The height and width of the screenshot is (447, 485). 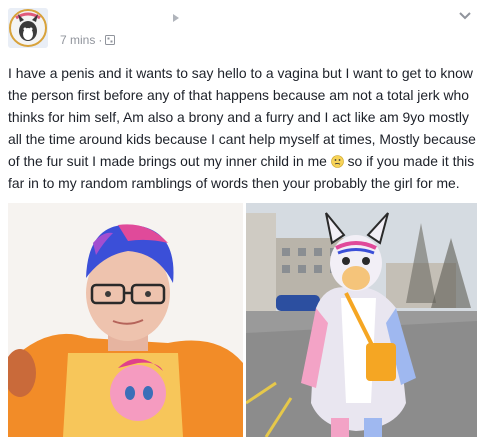 What do you see at coordinates (77, 40) in the screenshot?
I see `post-time: 7 mins` at bounding box center [77, 40].